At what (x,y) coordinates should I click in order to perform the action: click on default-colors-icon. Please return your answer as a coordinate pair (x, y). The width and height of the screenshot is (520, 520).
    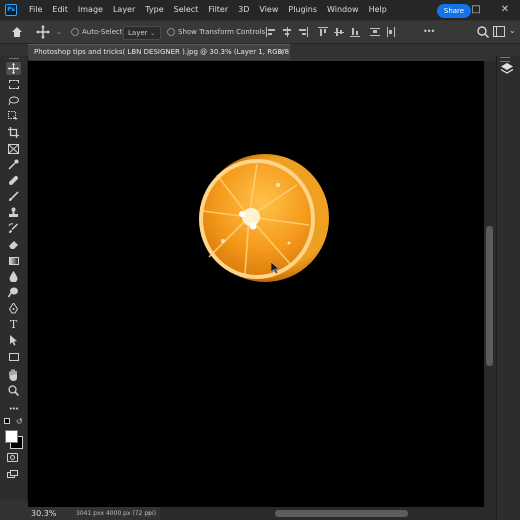
    Looking at the image, I should click on (7, 421).